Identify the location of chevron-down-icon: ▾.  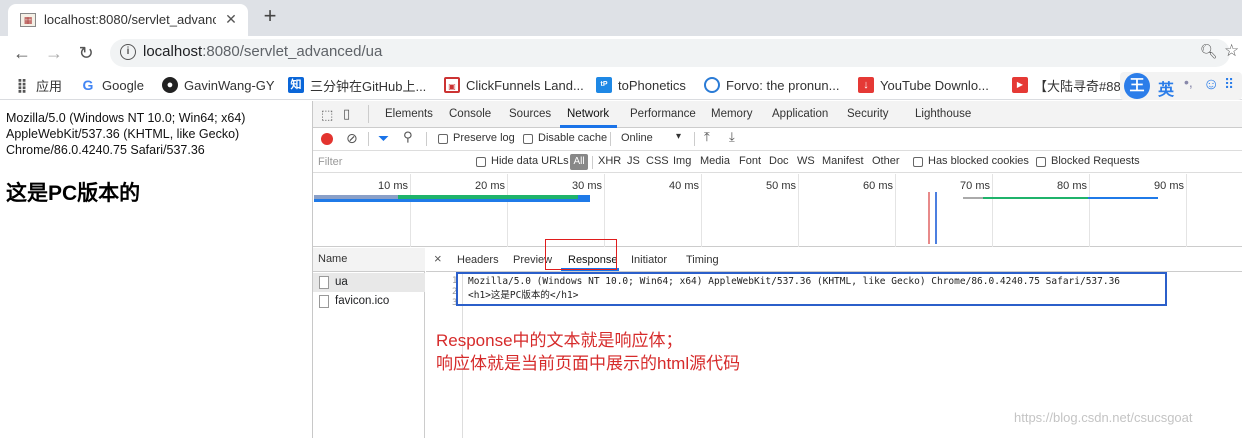
(678, 136).